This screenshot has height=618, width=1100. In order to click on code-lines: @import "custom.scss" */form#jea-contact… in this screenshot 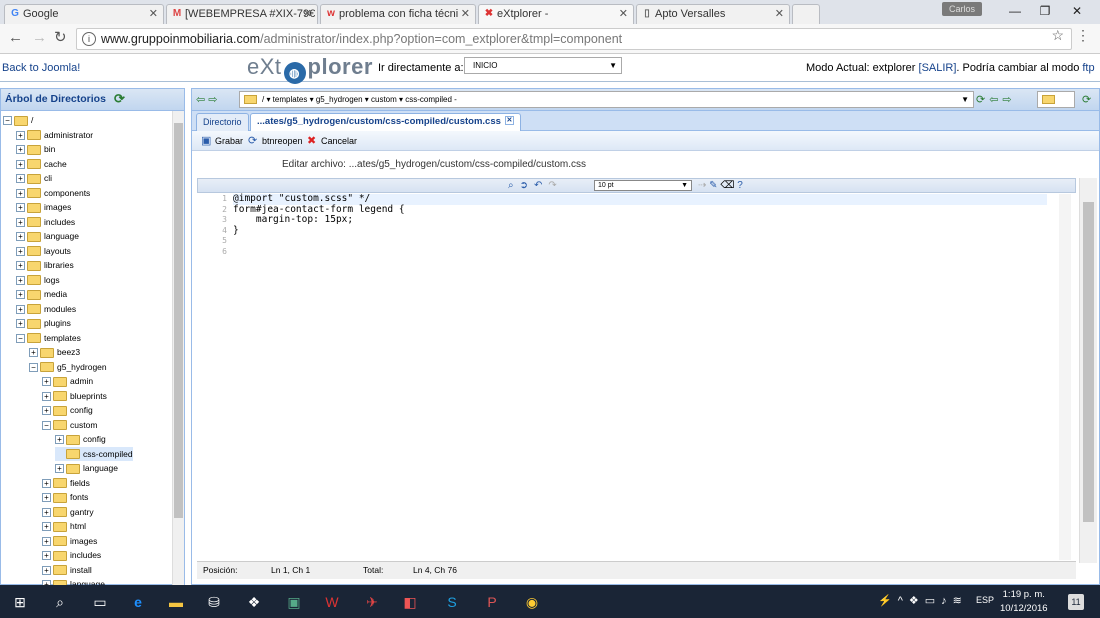, I will do `click(640, 225)`.